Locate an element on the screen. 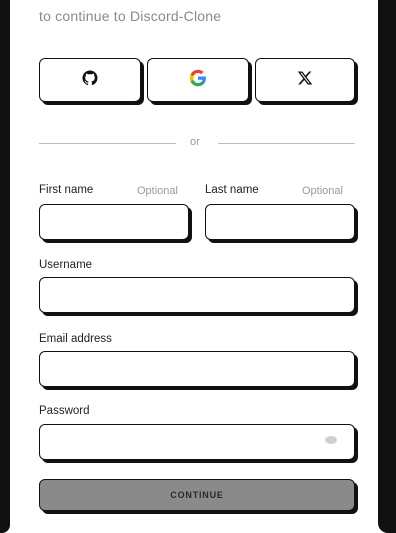 The image size is (396, 533). password-input is located at coordinates (197, 442).